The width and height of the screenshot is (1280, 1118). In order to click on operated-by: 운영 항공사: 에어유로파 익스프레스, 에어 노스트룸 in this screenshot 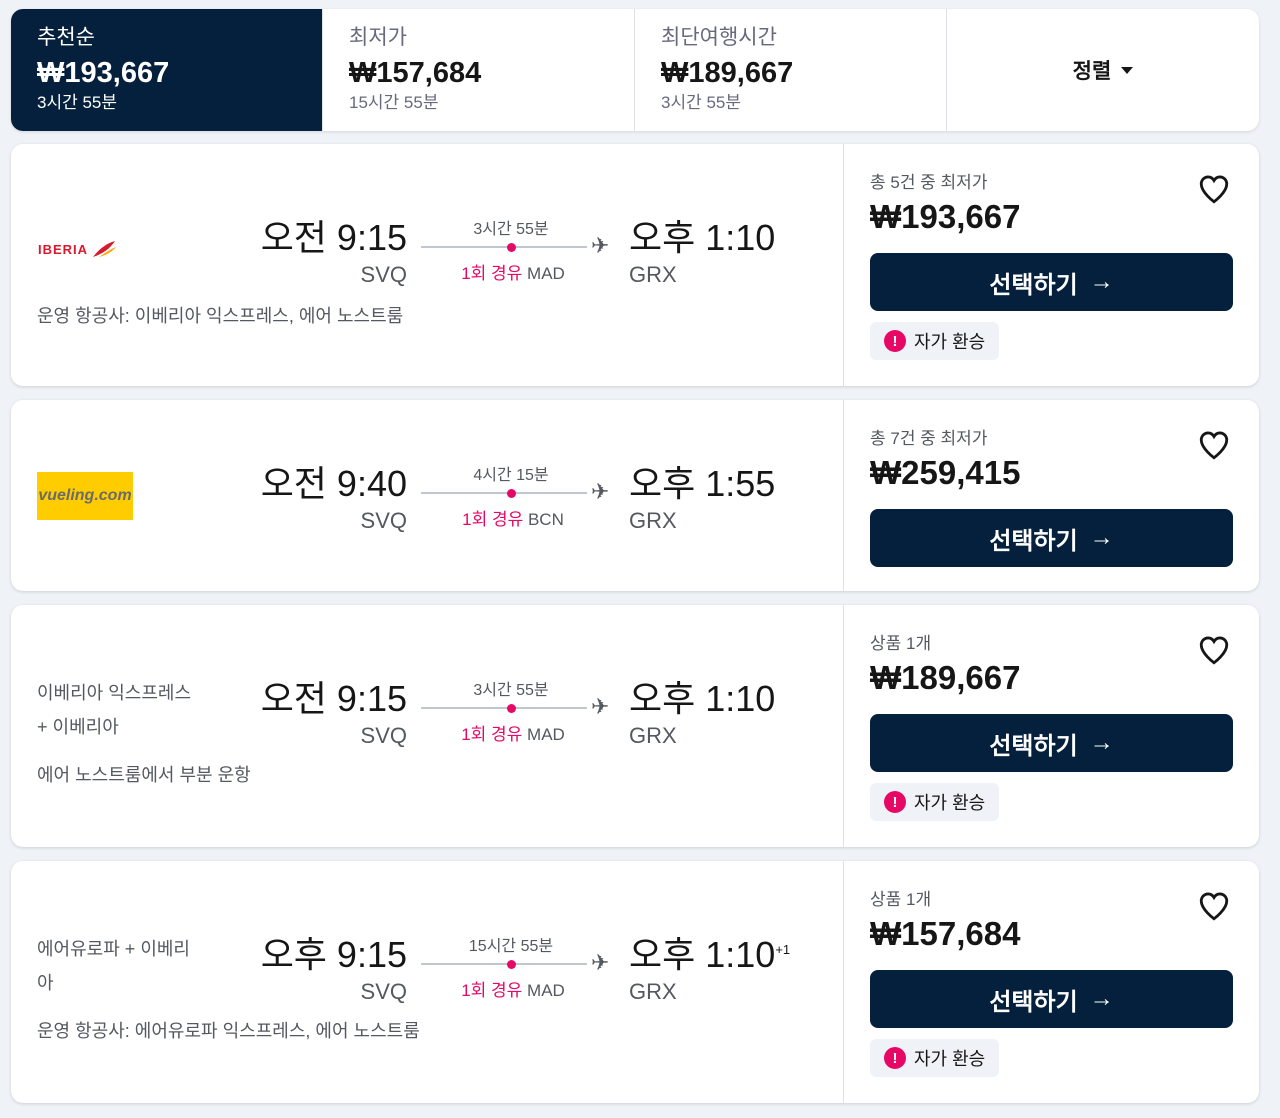, I will do `click(228, 1031)`.